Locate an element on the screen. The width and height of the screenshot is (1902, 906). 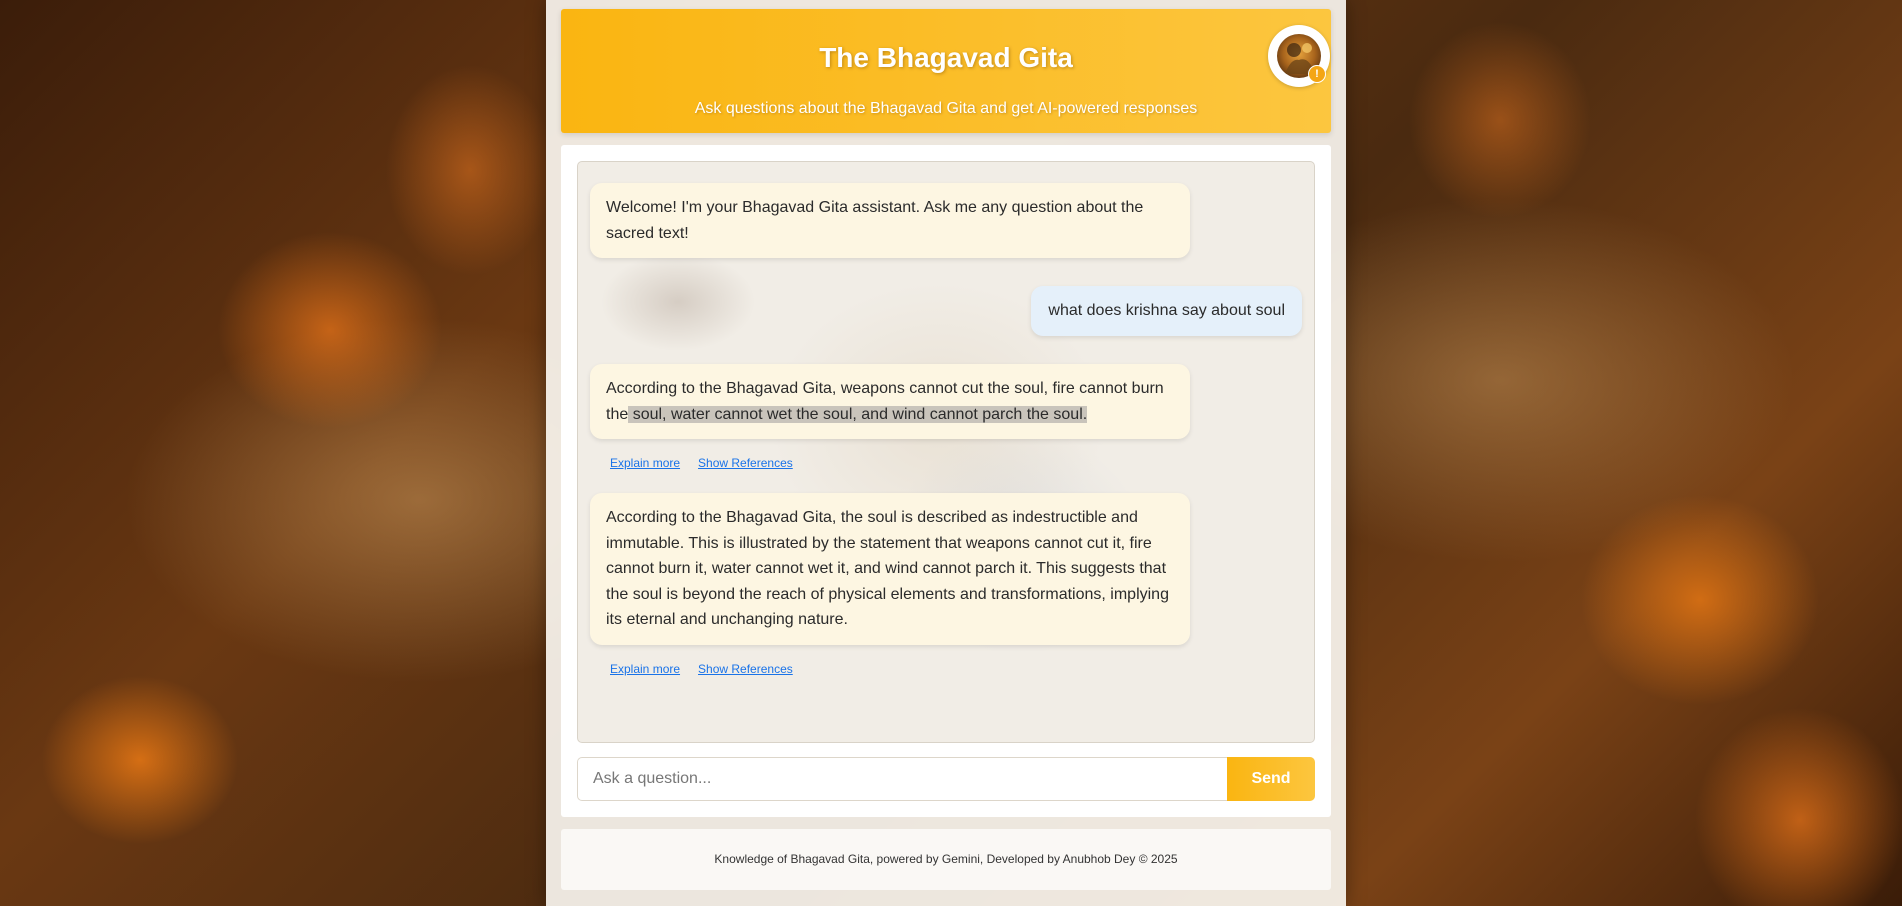
info-badge-icon: ! is located at coordinates (1317, 74).